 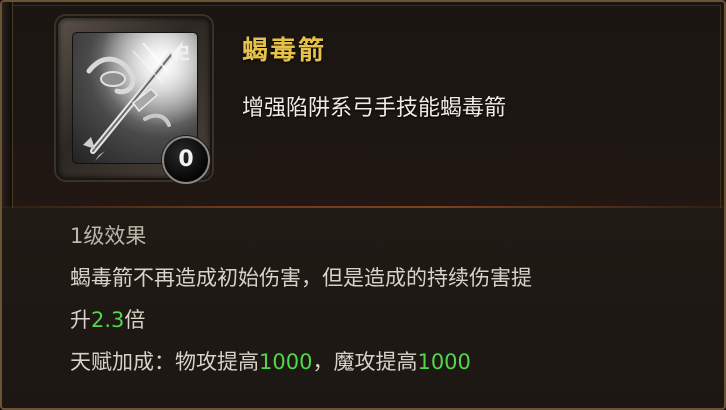 I want to click on skill-name: 蝎毒箭, so click(x=284, y=51).